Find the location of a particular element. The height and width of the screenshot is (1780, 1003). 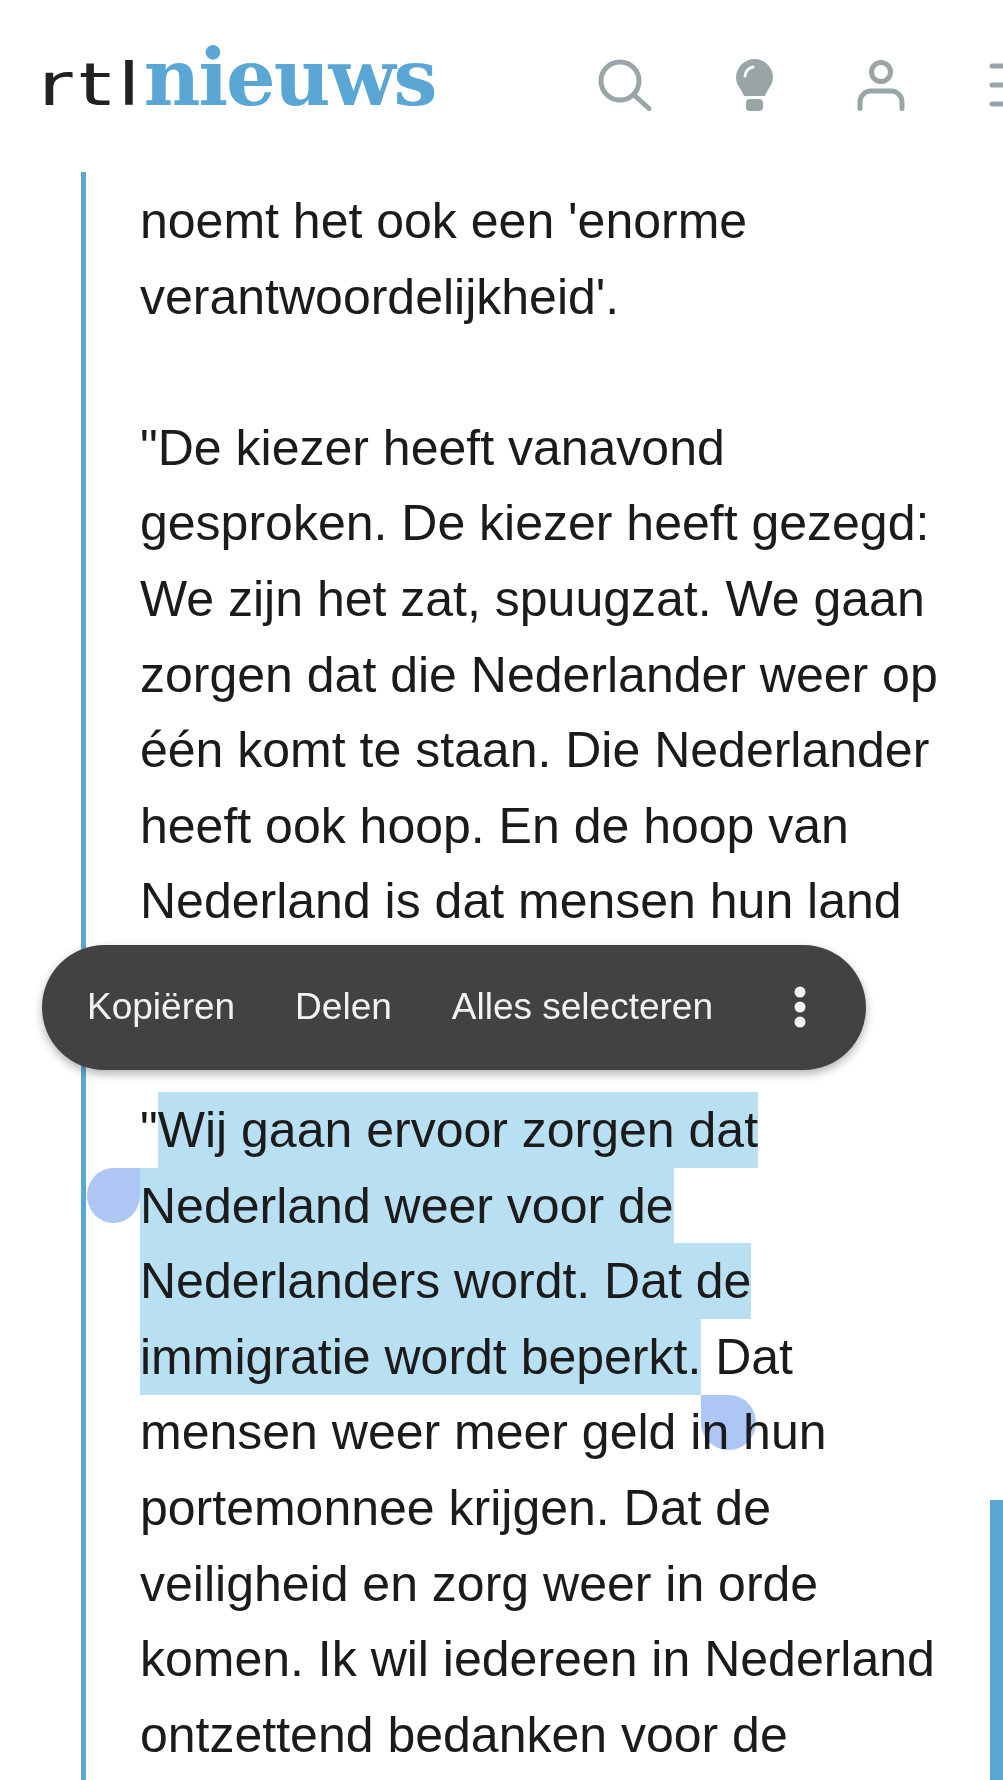

person-icon is located at coordinates (881, 85).